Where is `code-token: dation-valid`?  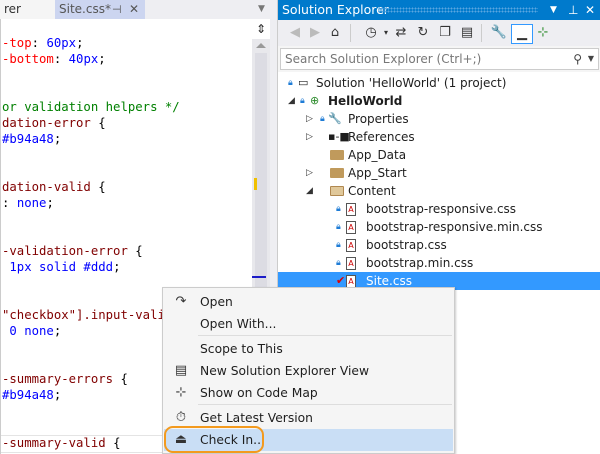
code-token: dation-valid is located at coordinates (50, 187).